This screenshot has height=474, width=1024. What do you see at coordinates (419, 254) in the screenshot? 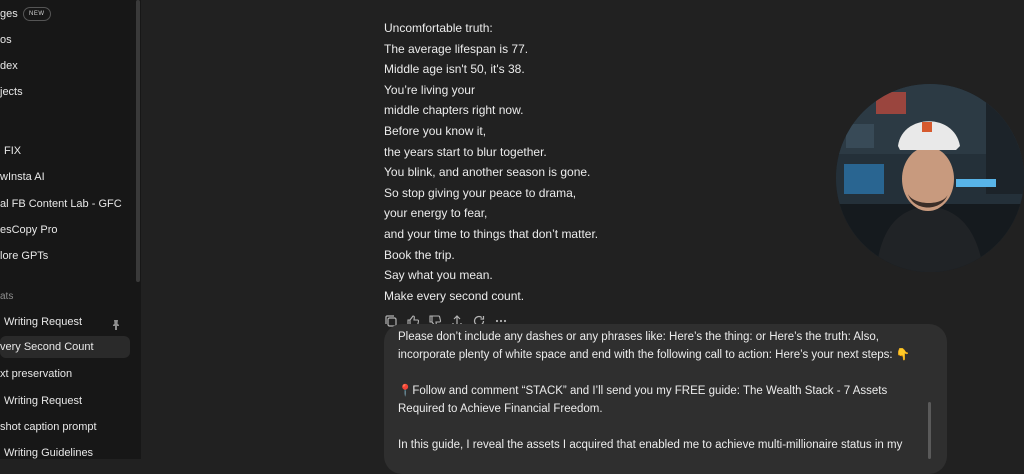
I see `message-line: Book the trip.` at bounding box center [419, 254].